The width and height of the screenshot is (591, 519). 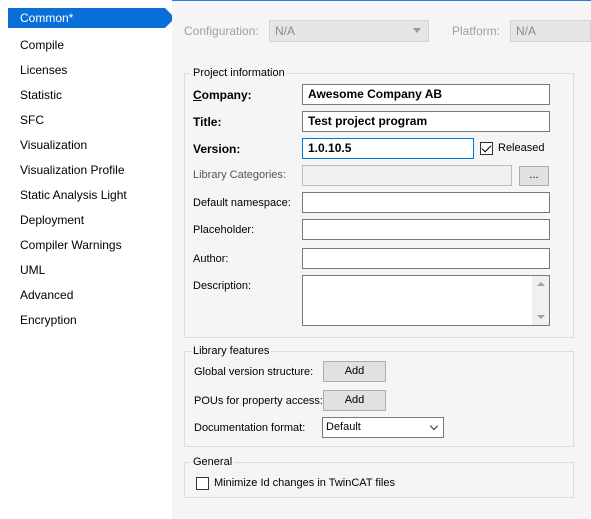 What do you see at coordinates (407, 175) in the screenshot?
I see `library-categories-input` at bounding box center [407, 175].